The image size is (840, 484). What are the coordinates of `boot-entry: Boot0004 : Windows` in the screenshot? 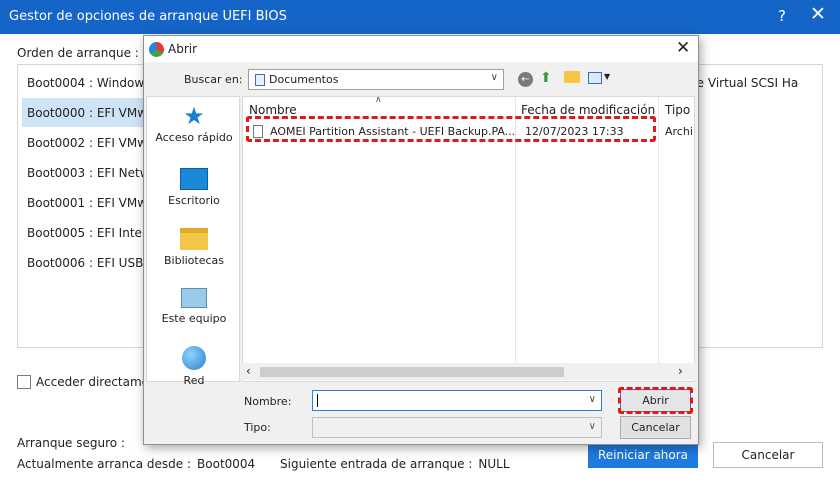 It's located at (88, 83).